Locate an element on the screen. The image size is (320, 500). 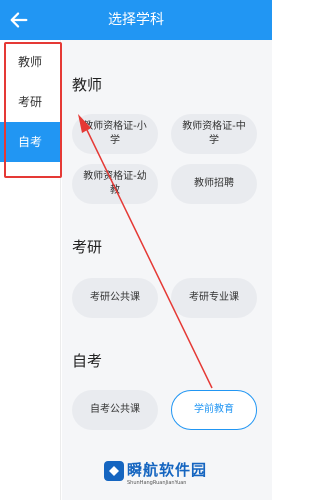
section-title-self-study: 自考 is located at coordinates (87, 361).